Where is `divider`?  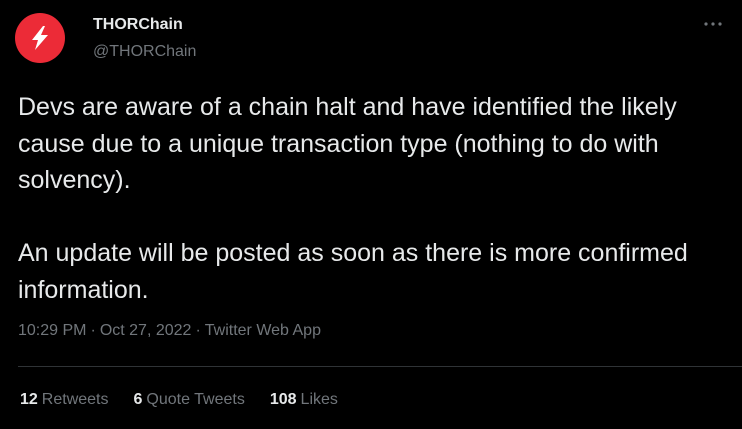 divider is located at coordinates (380, 366).